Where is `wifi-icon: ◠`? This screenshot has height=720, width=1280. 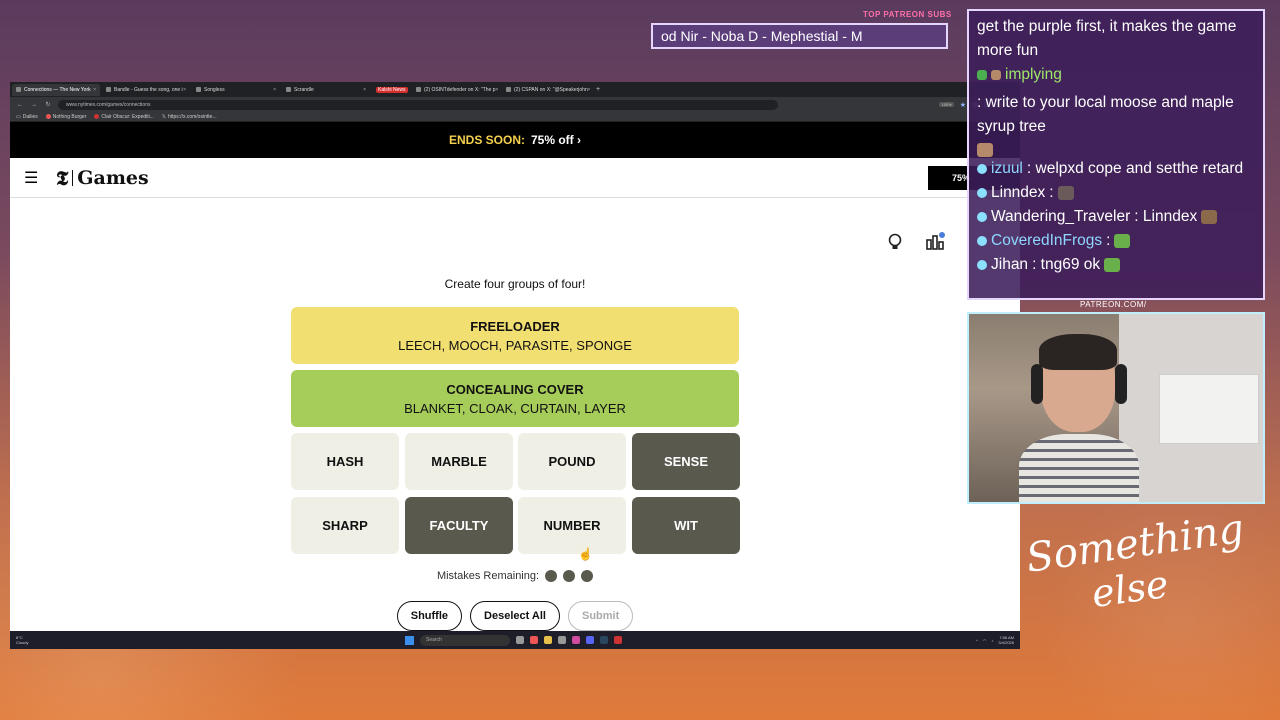
wifi-icon: ◠ is located at coordinates (985, 640).